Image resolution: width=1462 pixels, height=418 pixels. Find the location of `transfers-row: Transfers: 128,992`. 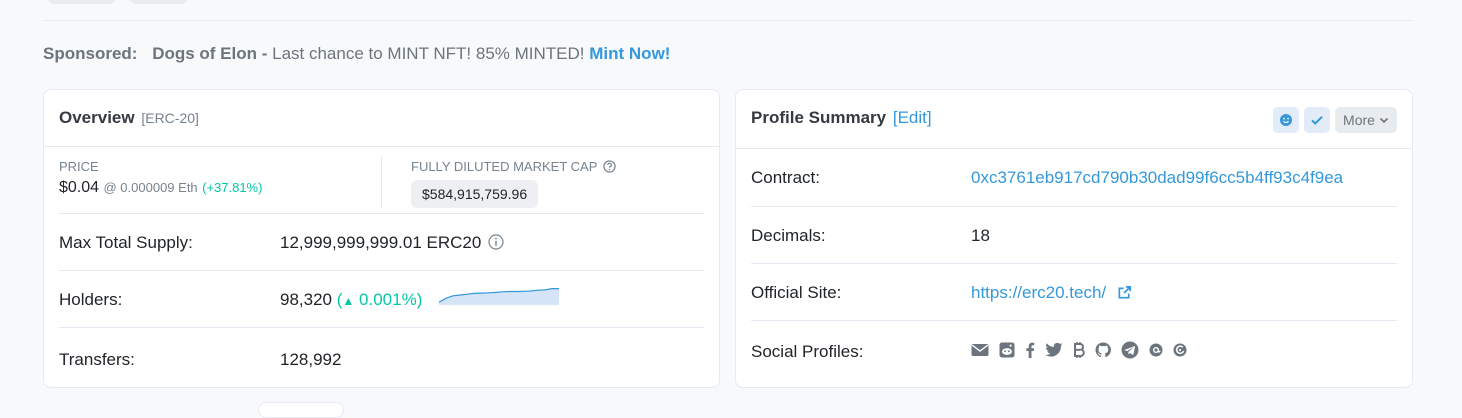

transfers-row: Transfers: 128,992 is located at coordinates (381, 357).